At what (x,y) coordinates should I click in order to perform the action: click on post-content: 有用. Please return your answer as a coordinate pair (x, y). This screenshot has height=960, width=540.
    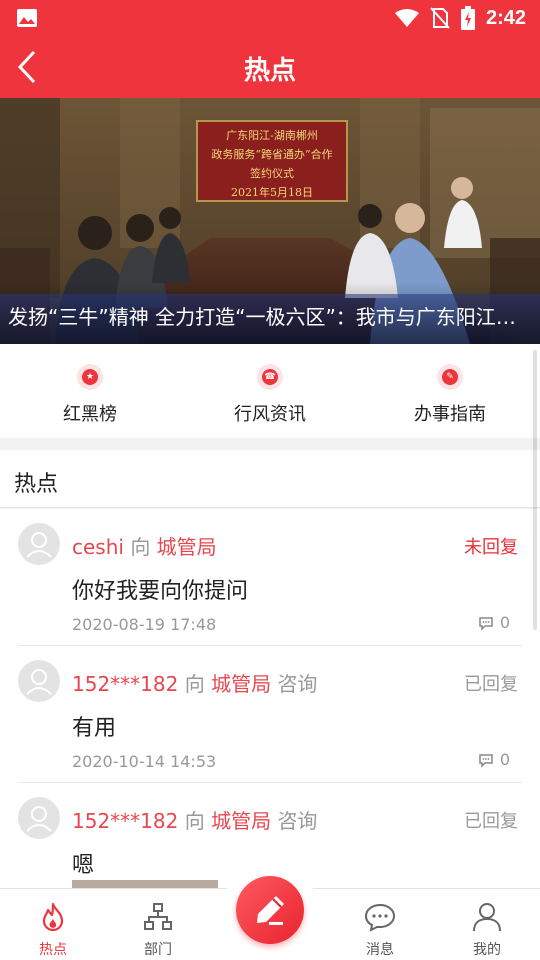
    Looking at the image, I should click on (94, 728).